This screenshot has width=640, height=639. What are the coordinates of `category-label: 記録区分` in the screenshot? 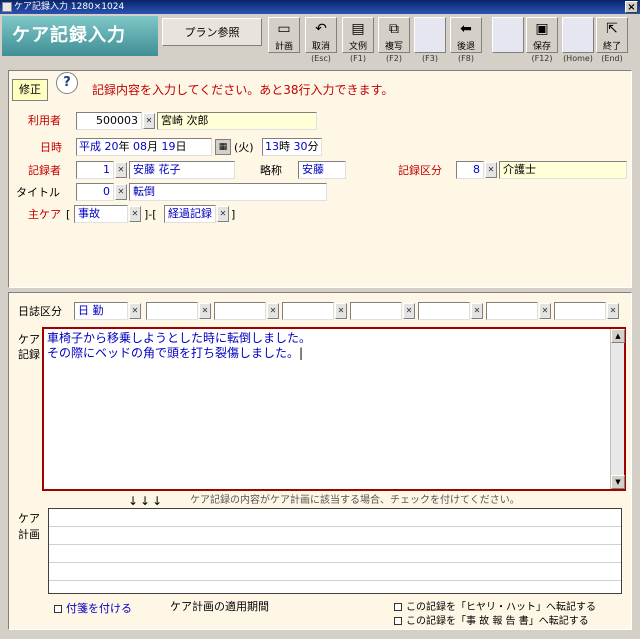 It's located at (420, 170).